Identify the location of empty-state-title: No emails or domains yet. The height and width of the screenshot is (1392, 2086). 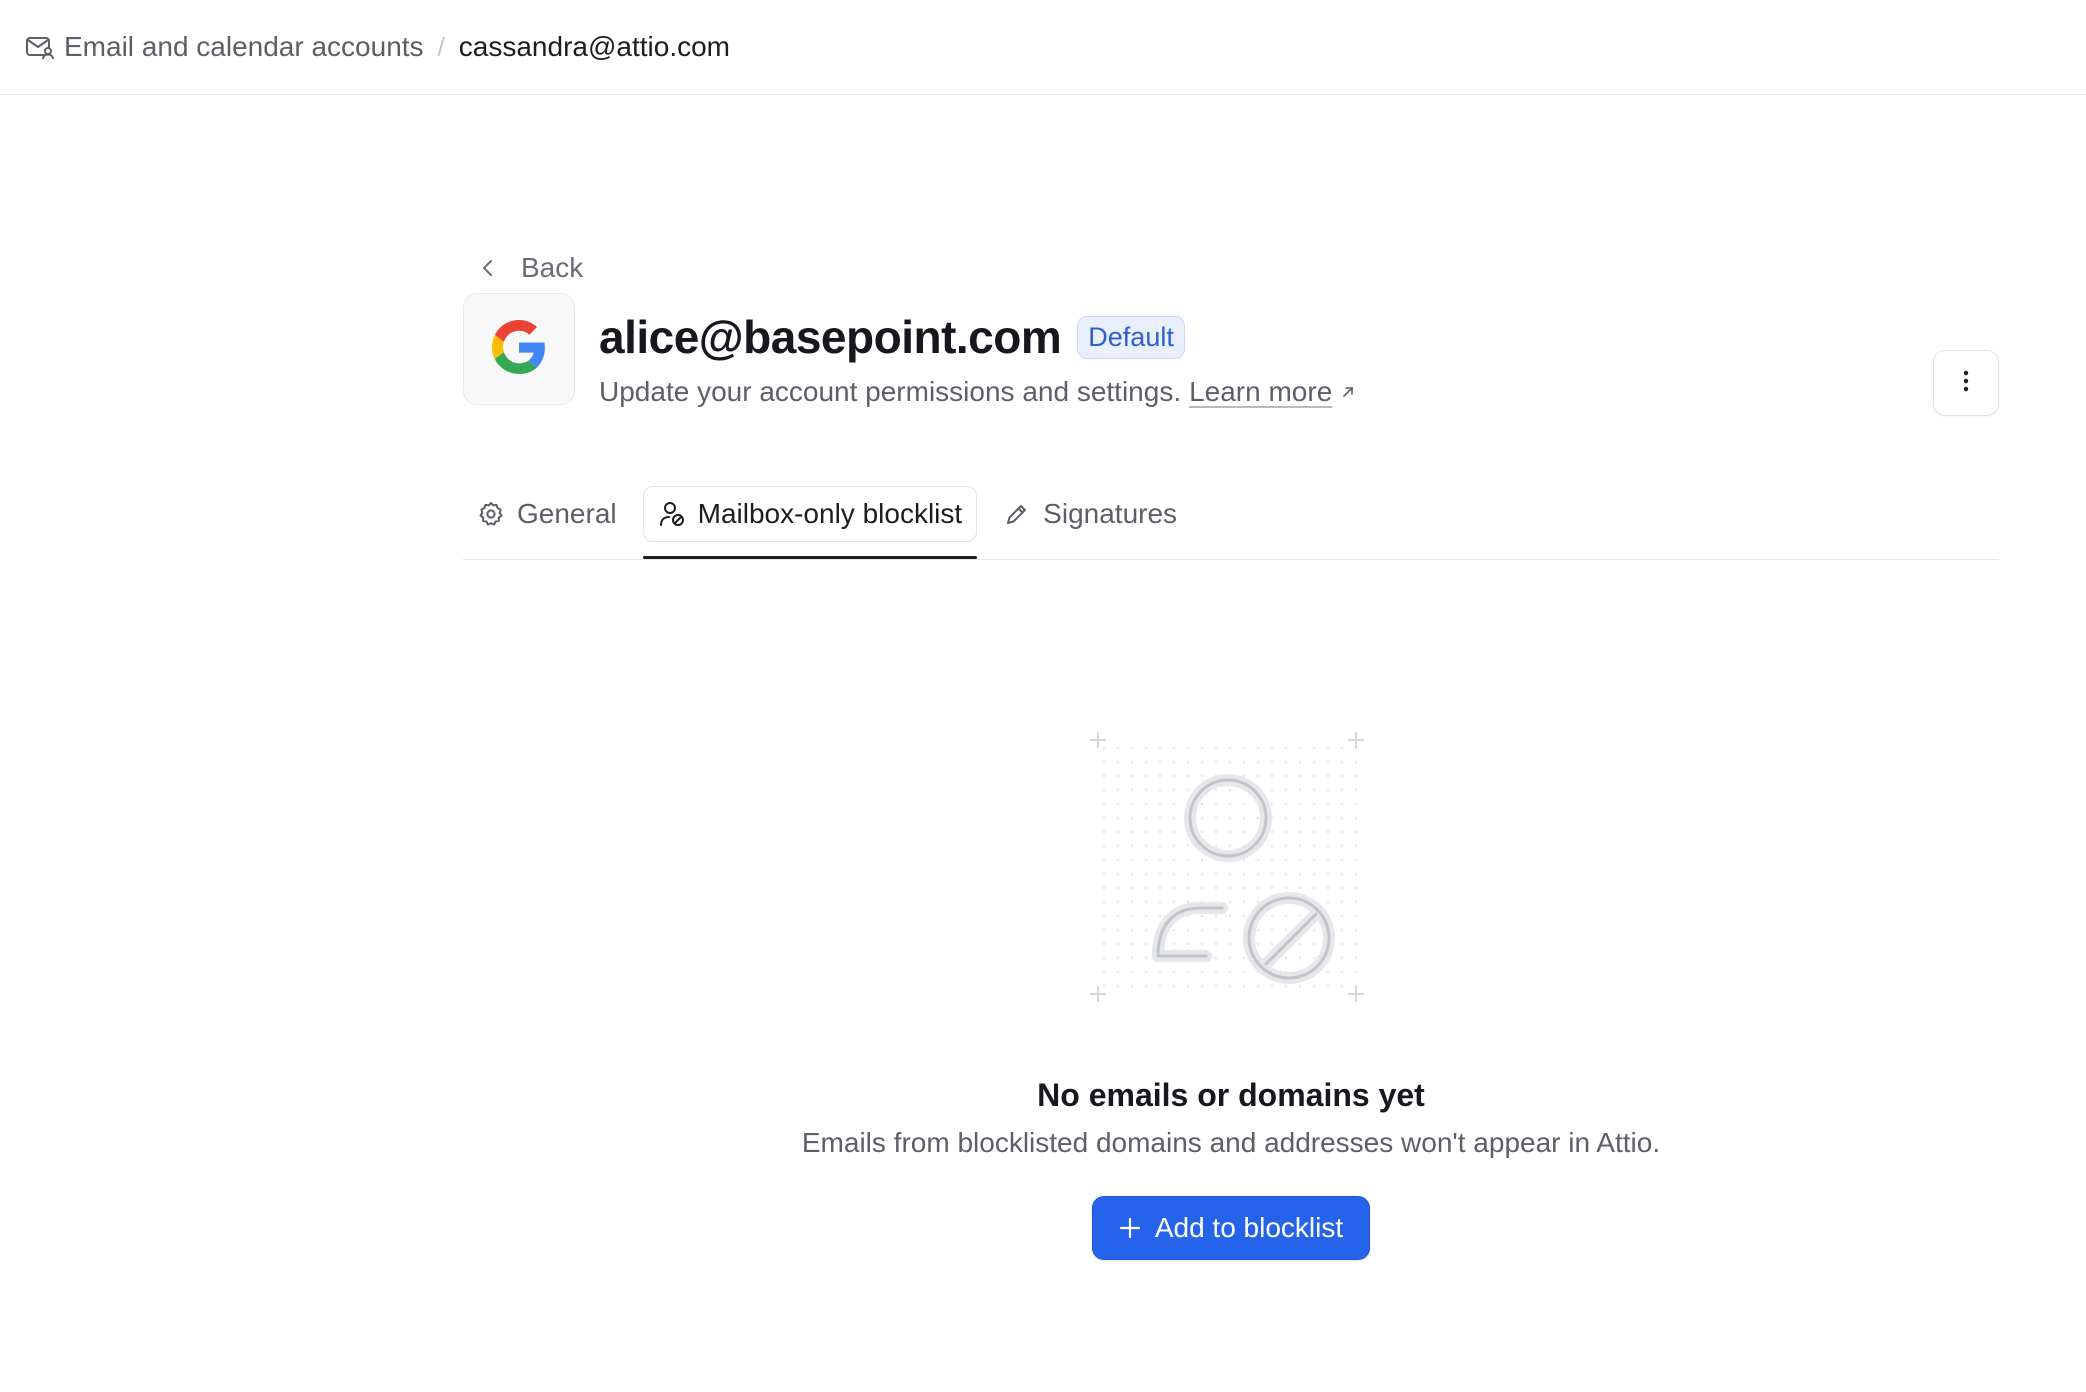
(1231, 1095).